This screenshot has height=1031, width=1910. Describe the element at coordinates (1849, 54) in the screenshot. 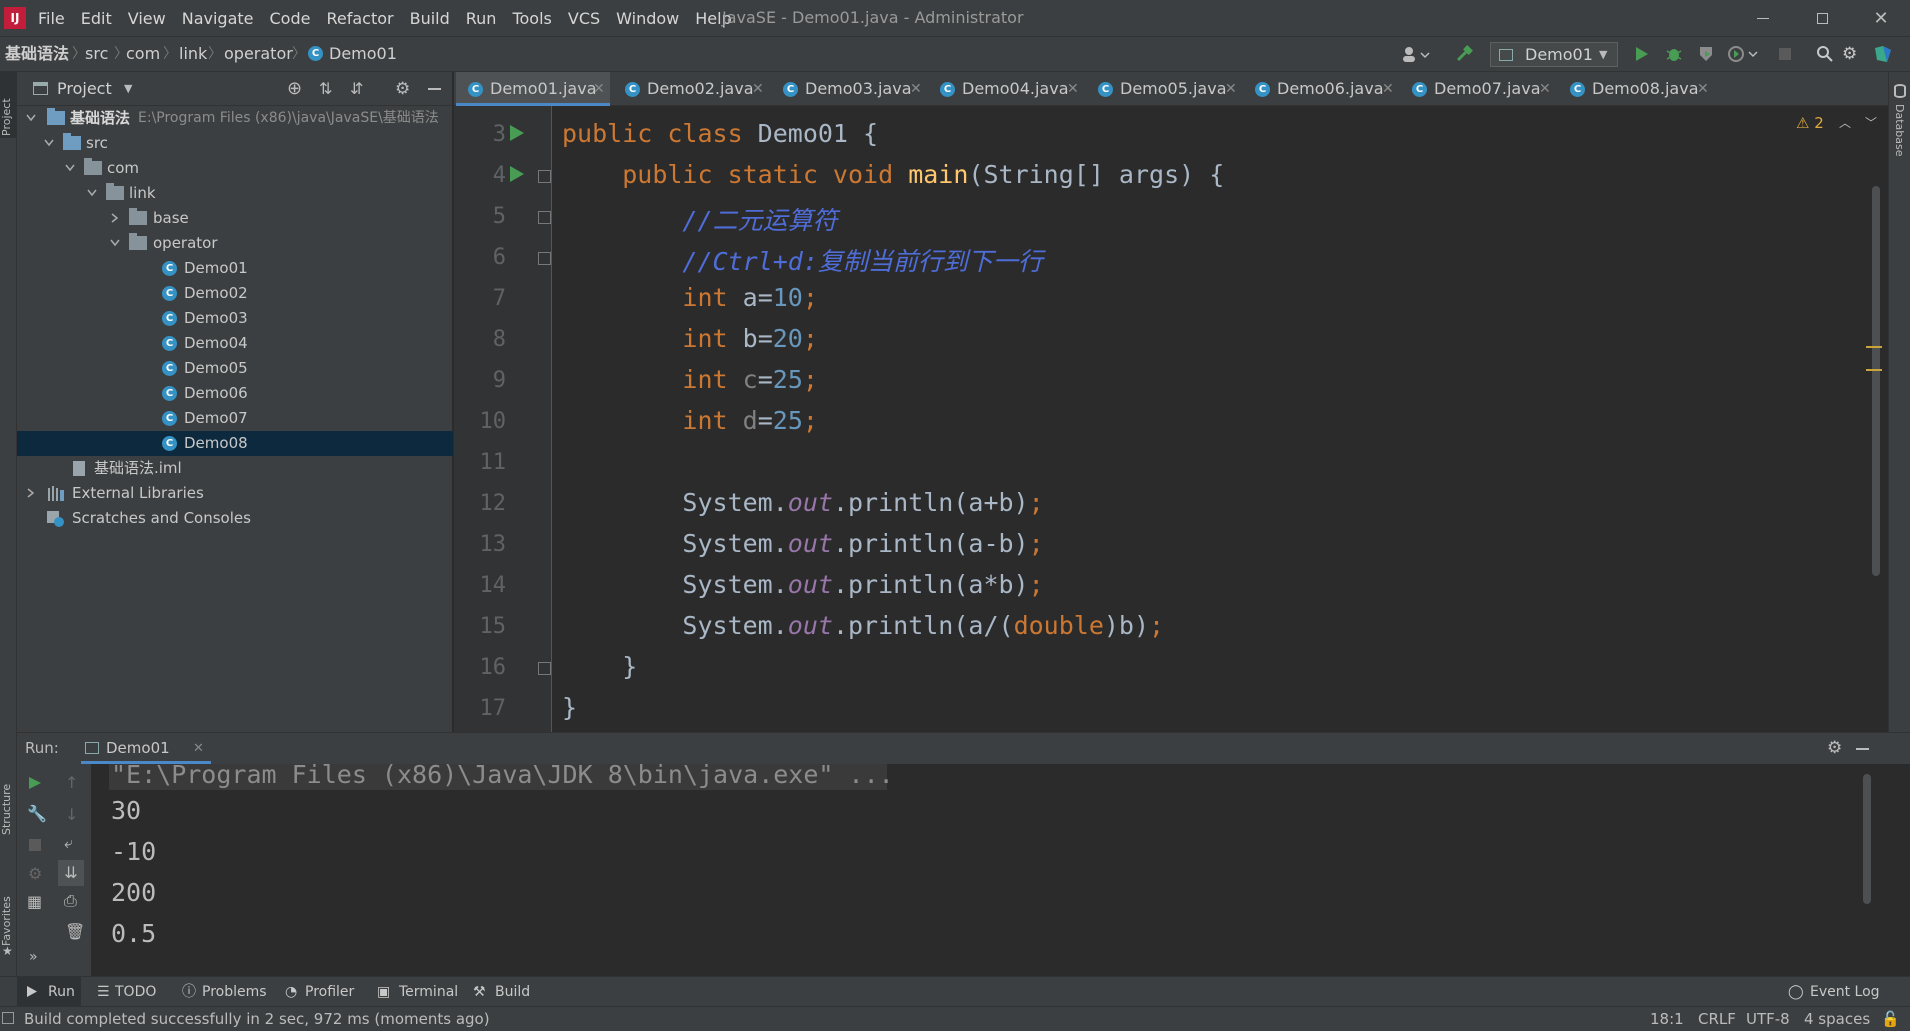

I see `settings-gear-icon: ⚙` at that location.